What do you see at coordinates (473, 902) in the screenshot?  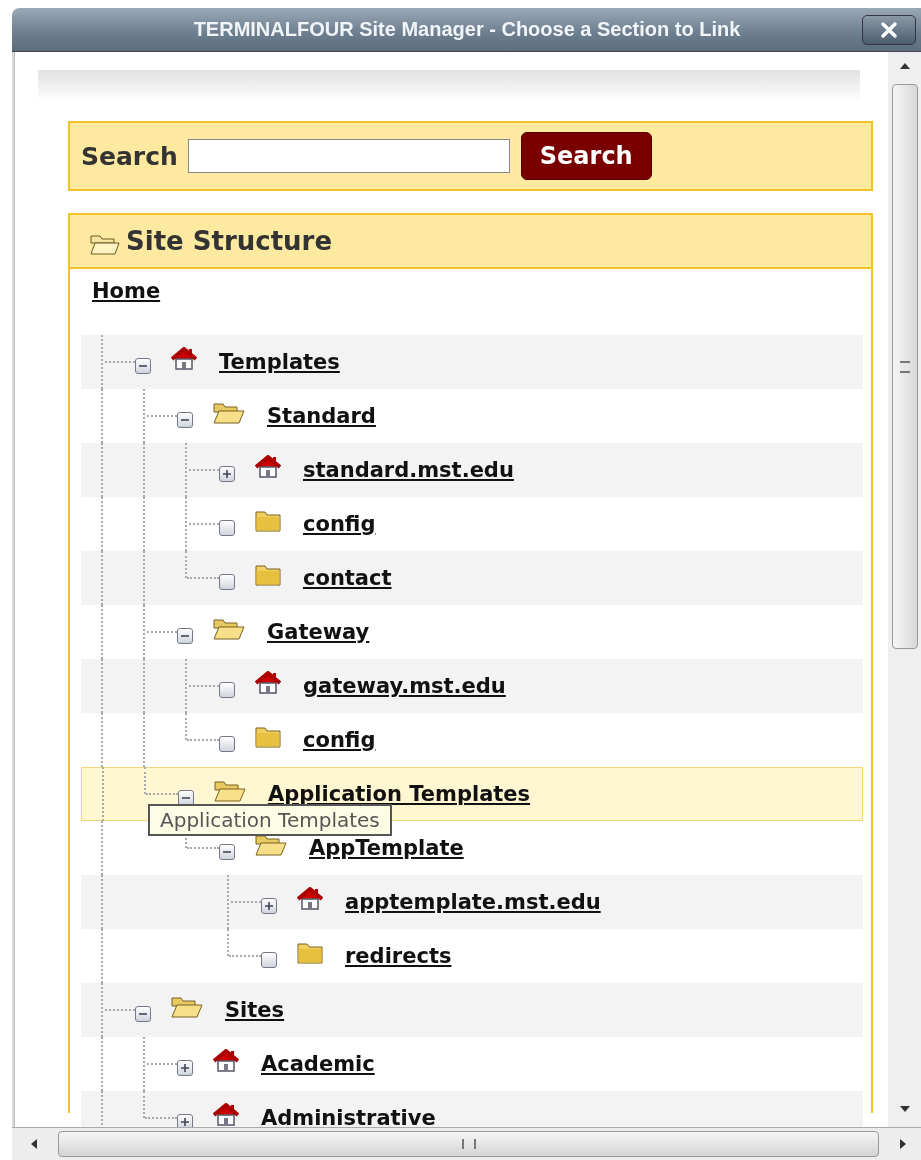 I see `section-link: apptemplate.mst.edu` at bounding box center [473, 902].